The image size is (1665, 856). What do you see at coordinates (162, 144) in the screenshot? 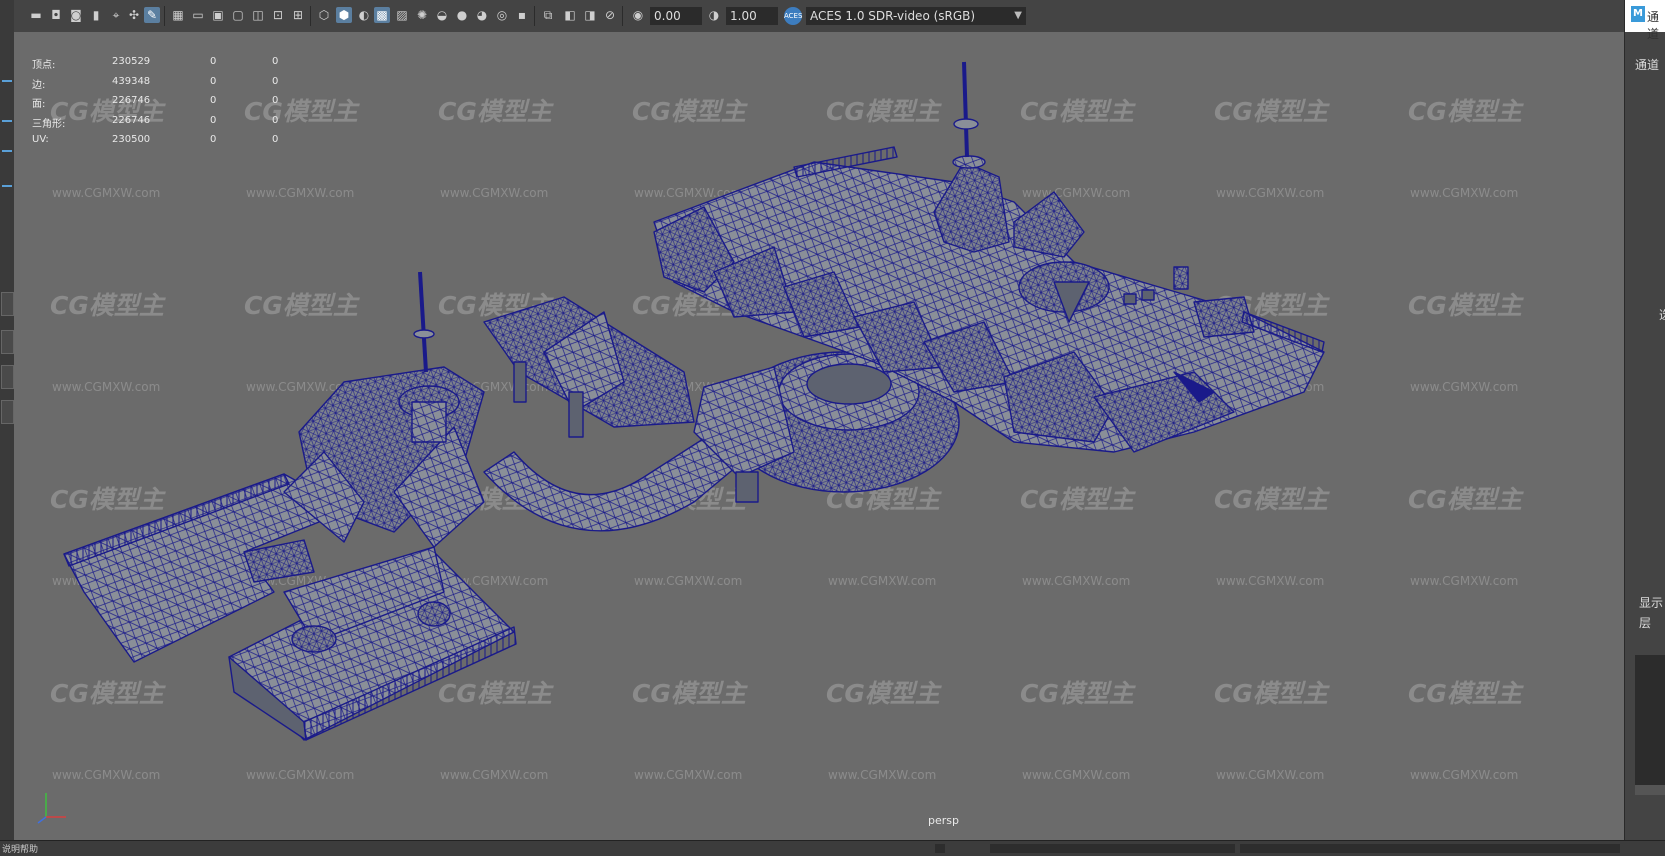
I see `hud-row-uvs: UV: 230500 0 0` at bounding box center [162, 144].